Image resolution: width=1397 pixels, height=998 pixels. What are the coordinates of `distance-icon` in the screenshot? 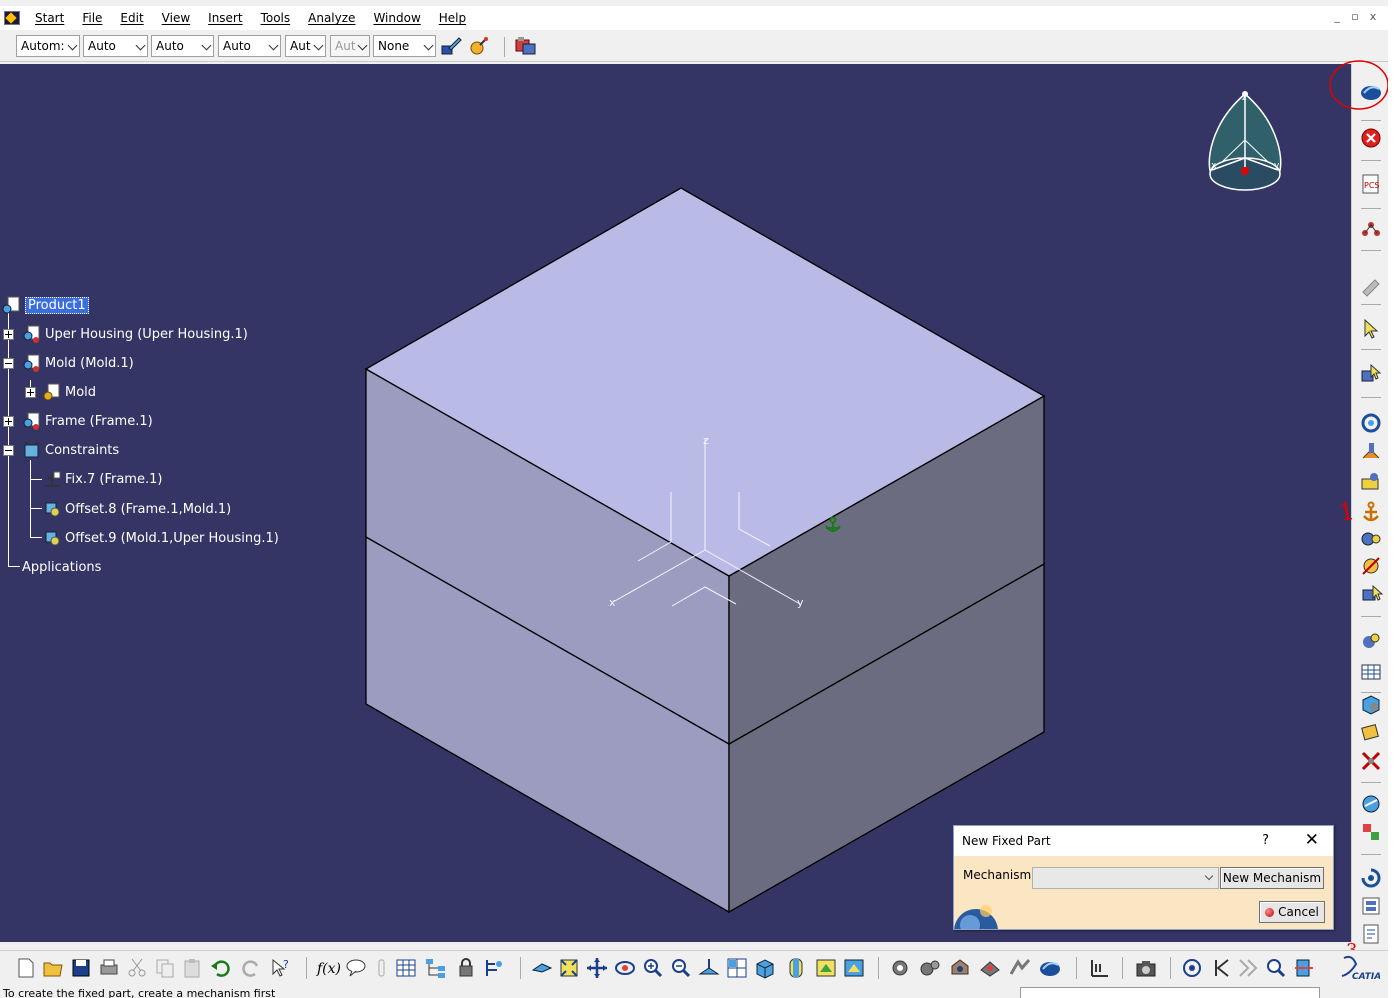 It's located at (1020, 968).